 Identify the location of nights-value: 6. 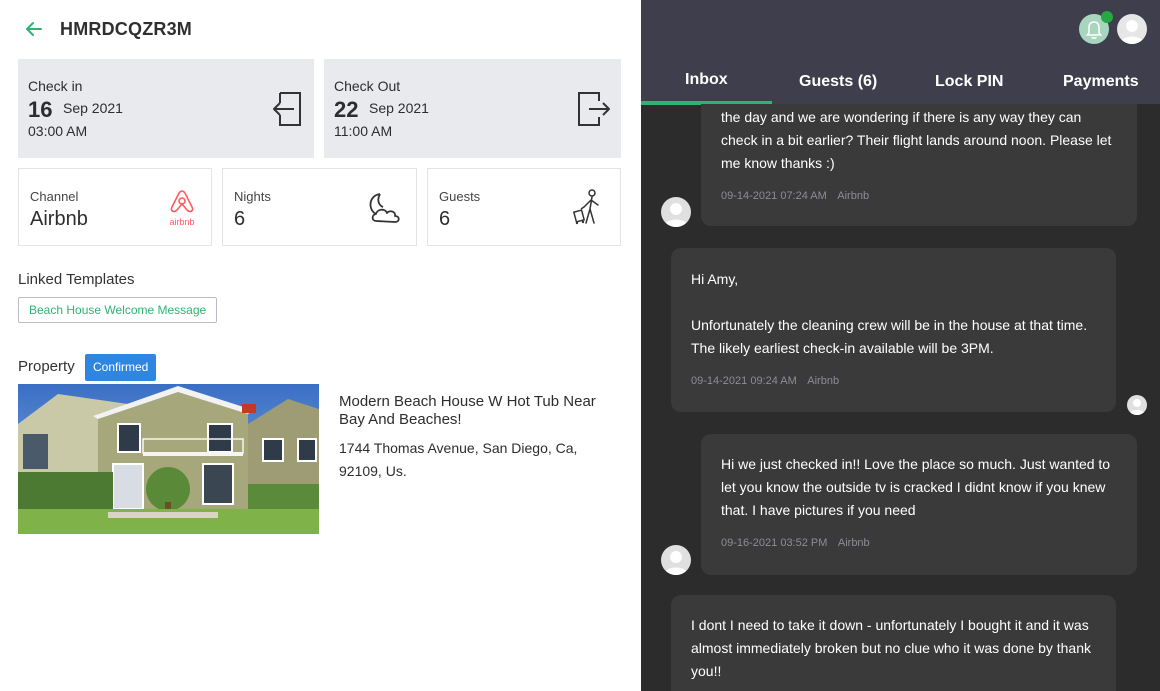
(240, 219).